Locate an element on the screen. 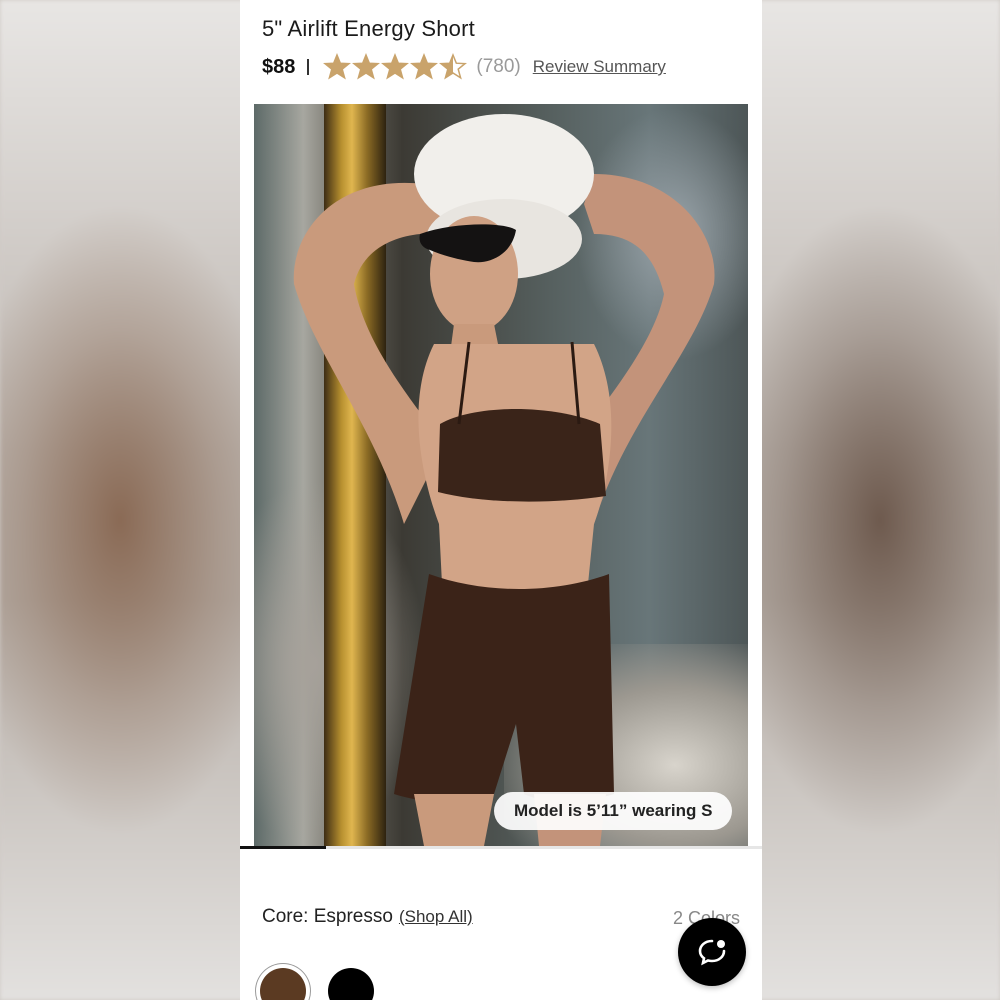 Image resolution: width=1000 pixels, height=1000 pixels. model-info-text: Model is 5’11” wearing S is located at coordinates (613, 810).